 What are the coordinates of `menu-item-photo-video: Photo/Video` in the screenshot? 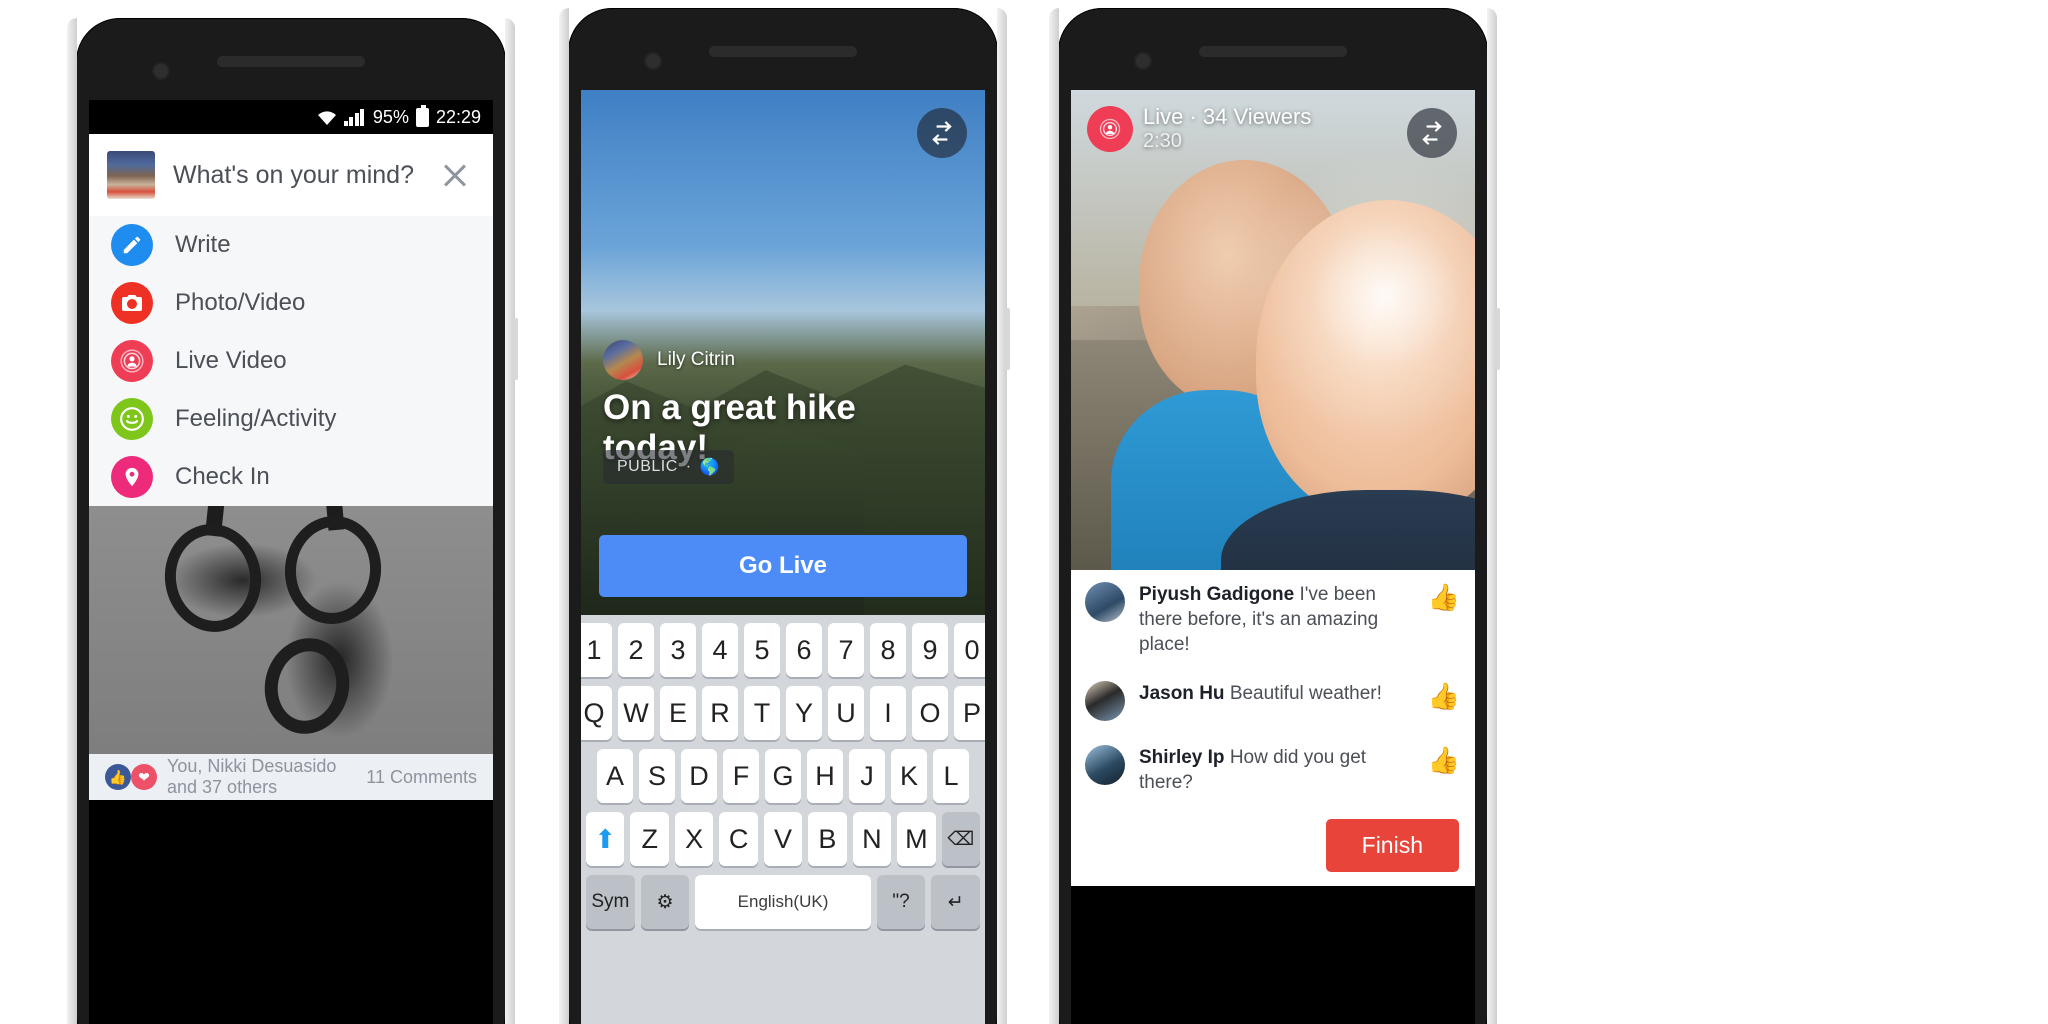 It's located at (291, 303).